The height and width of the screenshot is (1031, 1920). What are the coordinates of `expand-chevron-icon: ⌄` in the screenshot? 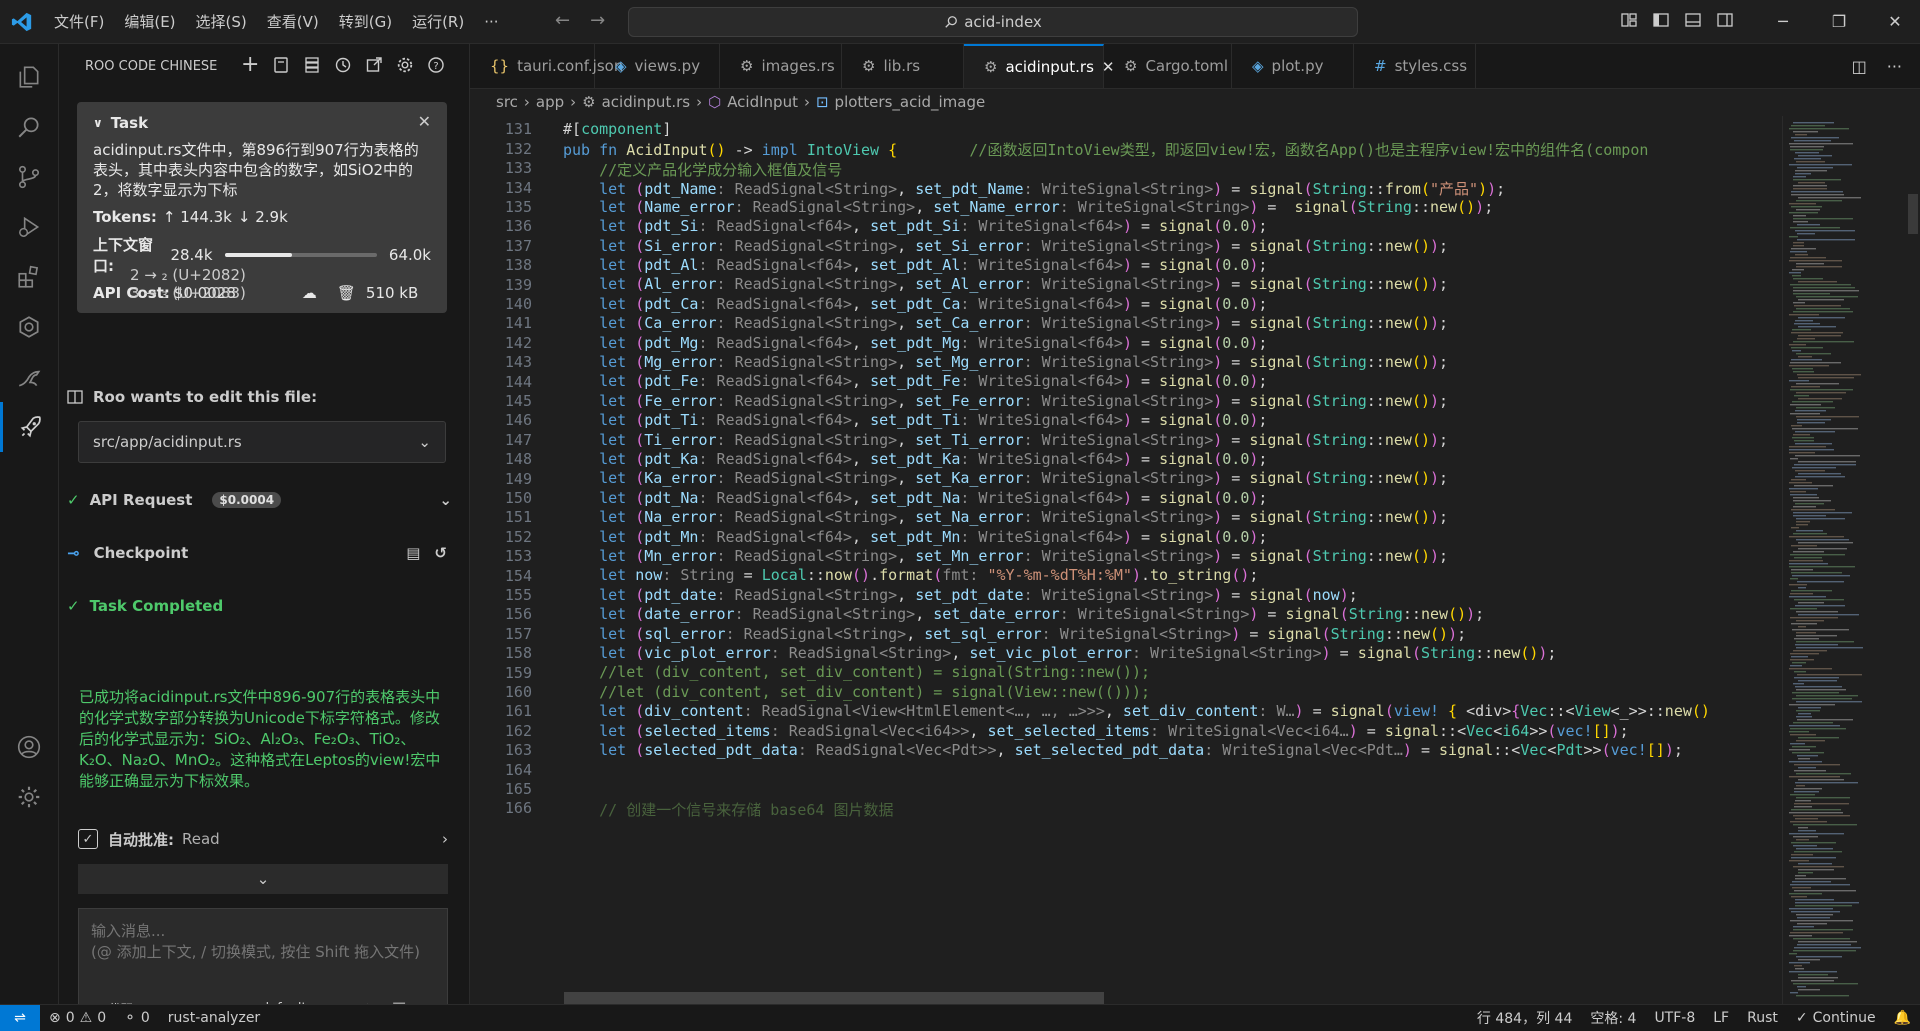 It's located at (445, 500).